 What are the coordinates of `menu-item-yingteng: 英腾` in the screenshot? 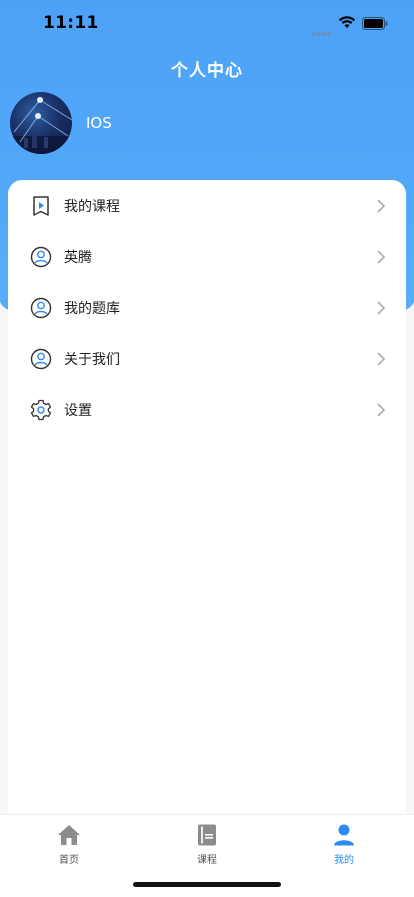 It's located at (207, 256).